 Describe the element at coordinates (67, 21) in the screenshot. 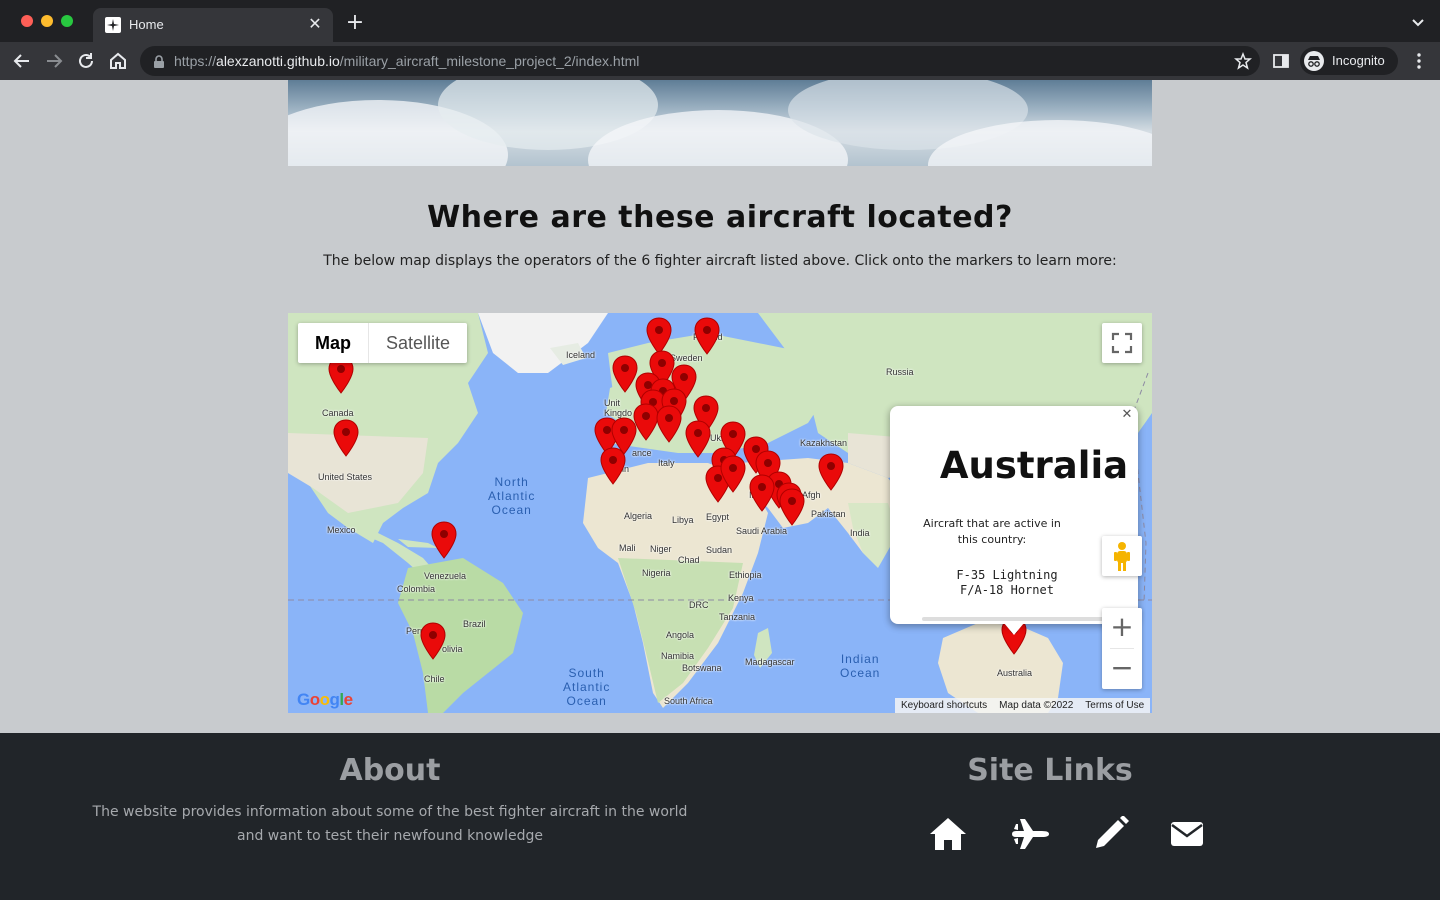

I see `window-maximize-button` at that location.